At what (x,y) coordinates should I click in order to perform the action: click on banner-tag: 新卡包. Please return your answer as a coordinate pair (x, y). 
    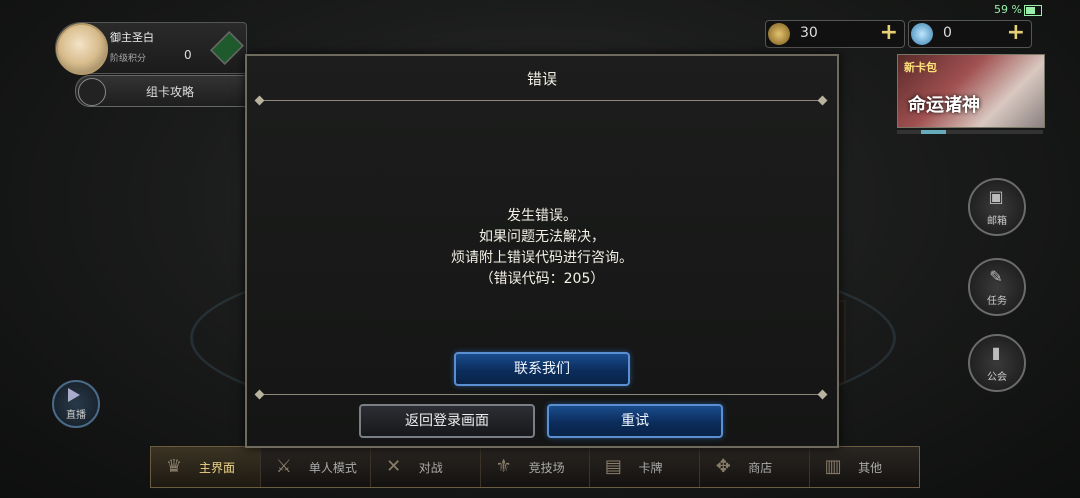
    Looking at the image, I should click on (920, 67).